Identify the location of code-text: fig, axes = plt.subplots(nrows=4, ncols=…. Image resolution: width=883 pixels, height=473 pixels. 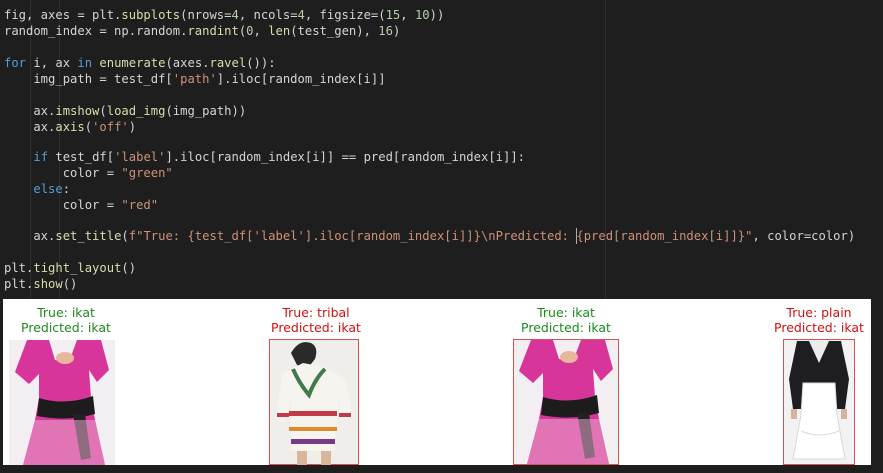
(224, 15).